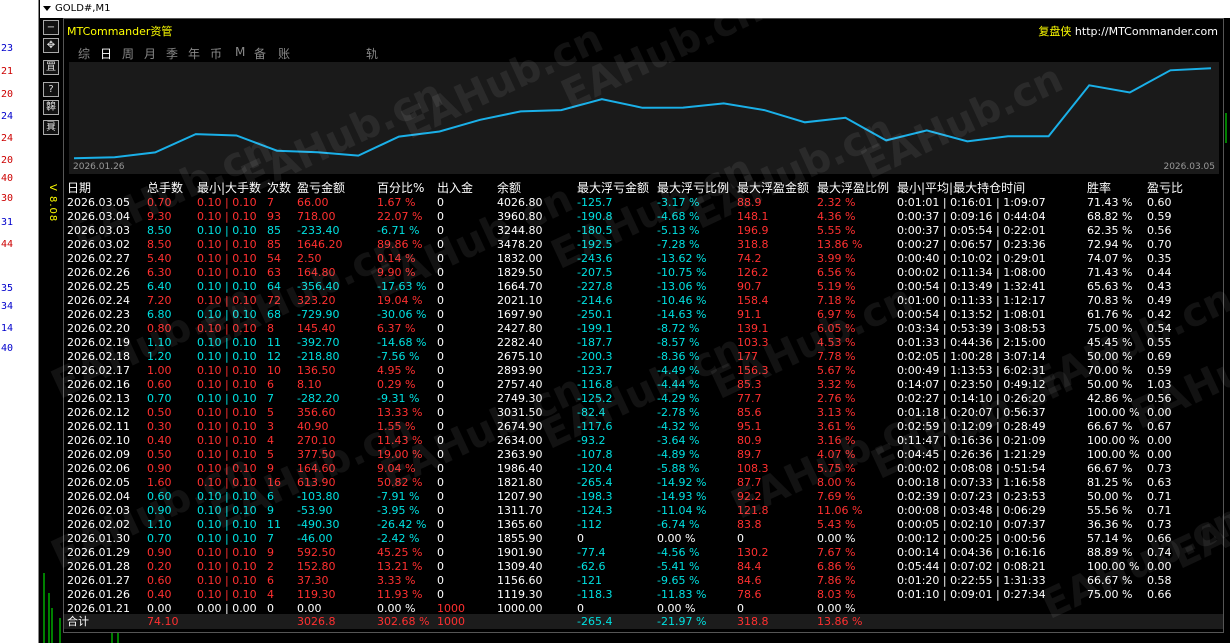 This screenshot has width=1230, height=643. What do you see at coordinates (229, 187) in the screenshot?
I see `column-header: 最小|大手数` at bounding box center [229, 187].